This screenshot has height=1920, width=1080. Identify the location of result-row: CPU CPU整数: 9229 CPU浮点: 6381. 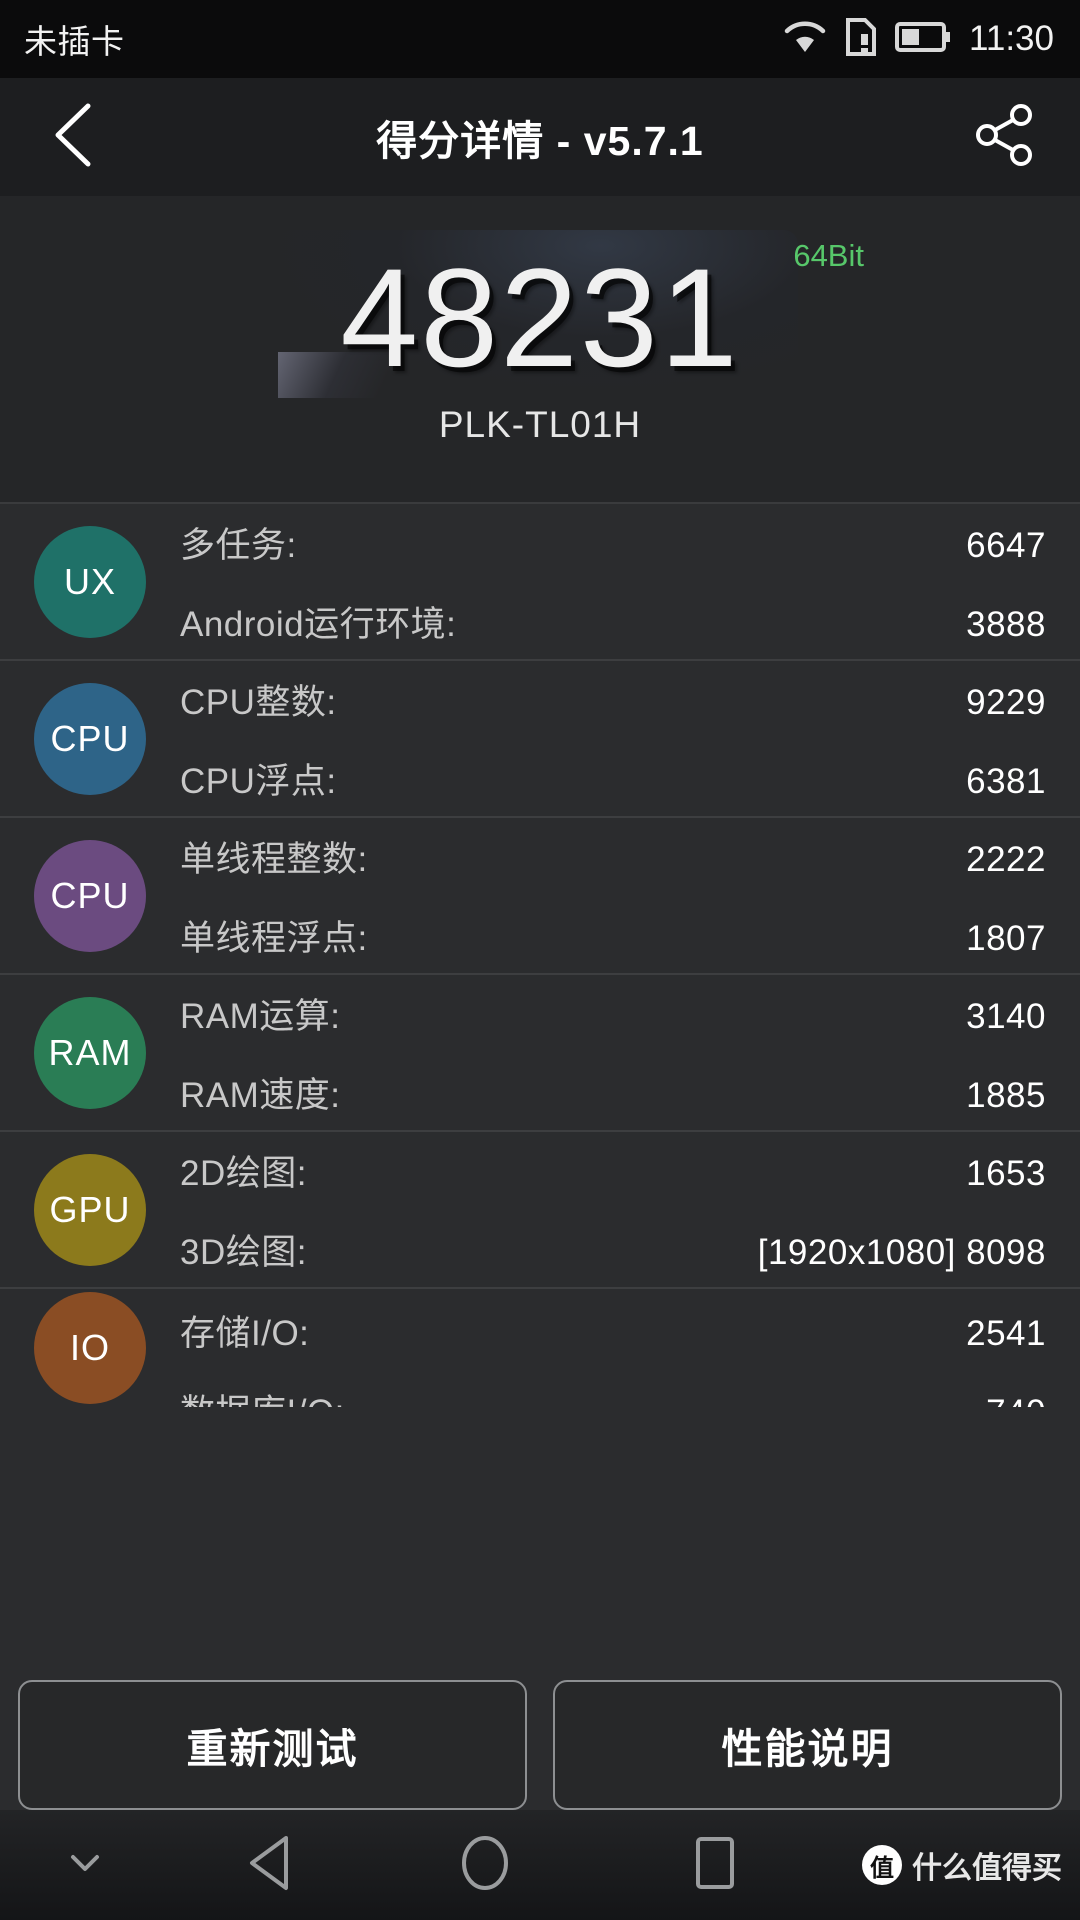
(540, 739).